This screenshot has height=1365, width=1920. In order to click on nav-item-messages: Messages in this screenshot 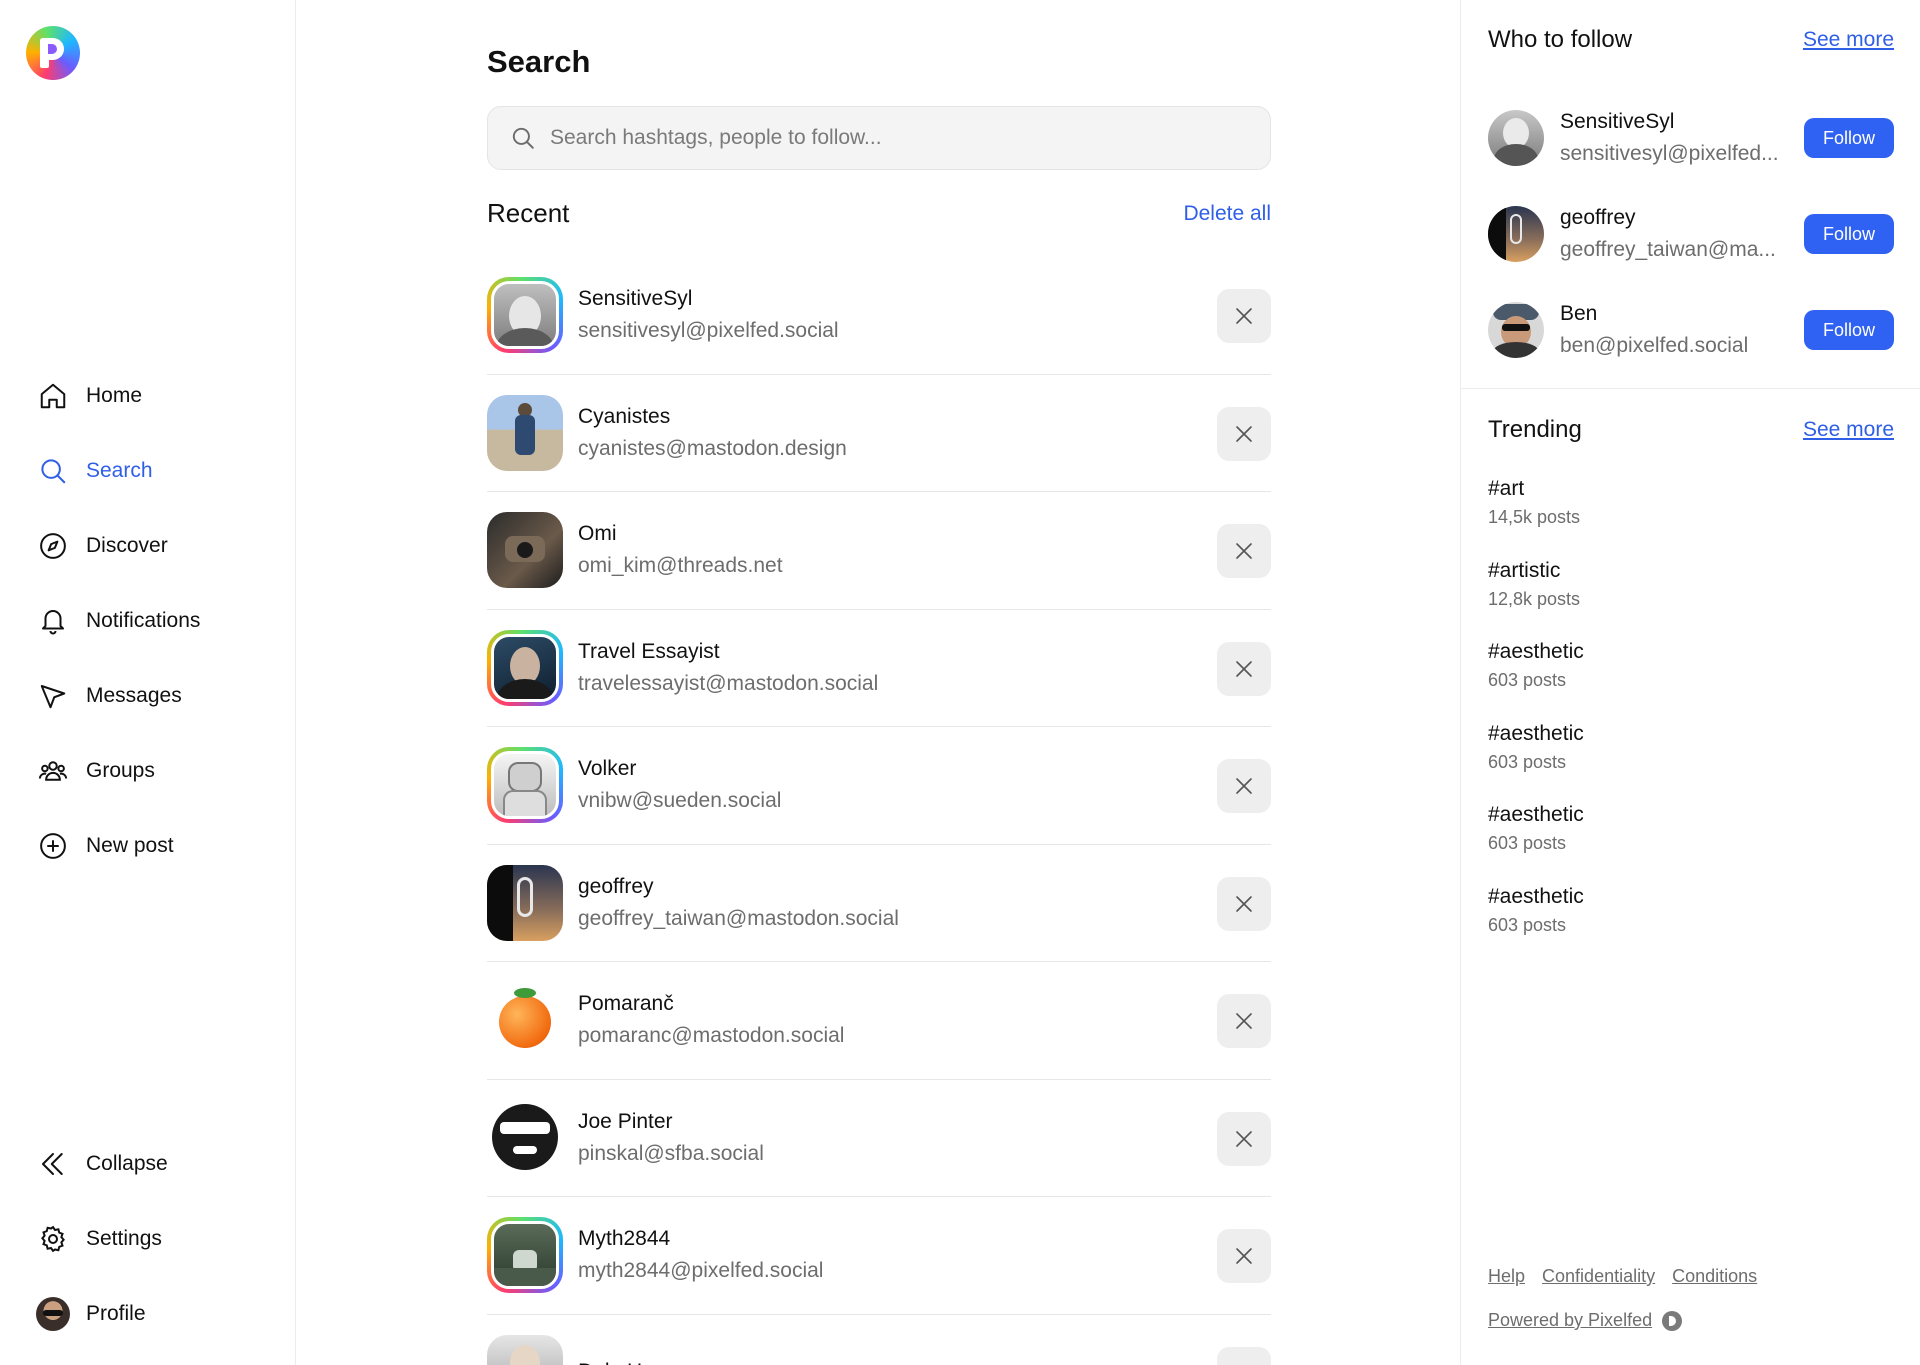, I will do `click(156, 695)`.